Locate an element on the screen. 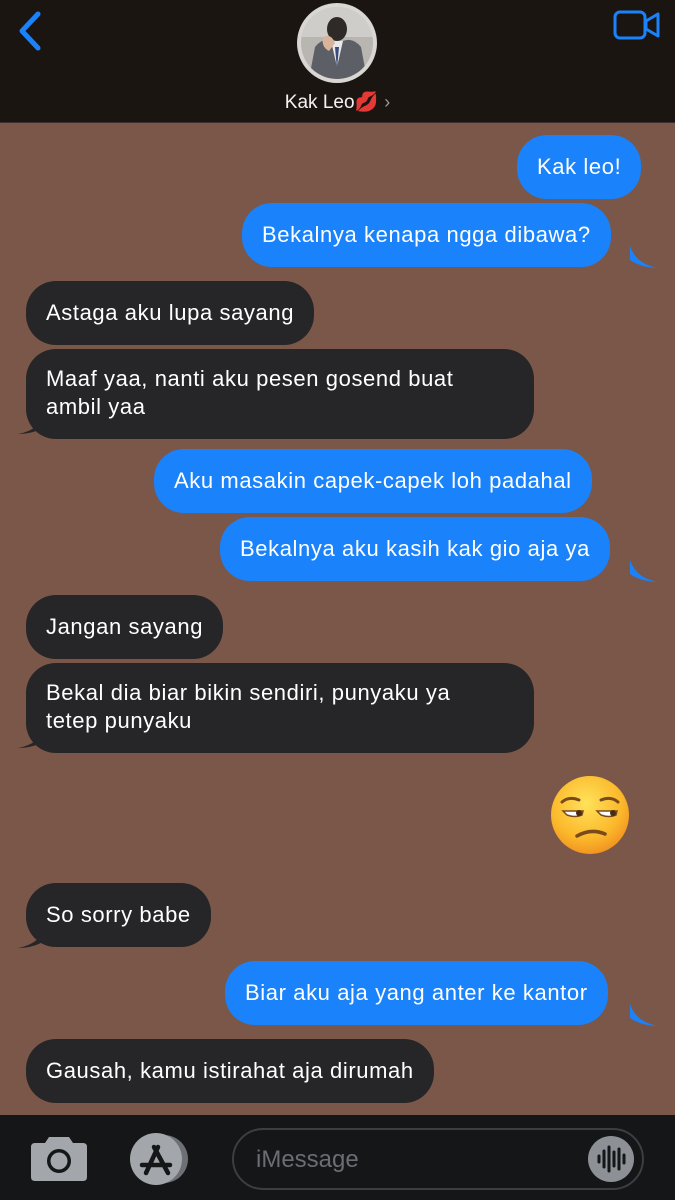  contact-avatar is located at coordinates (337, 43).